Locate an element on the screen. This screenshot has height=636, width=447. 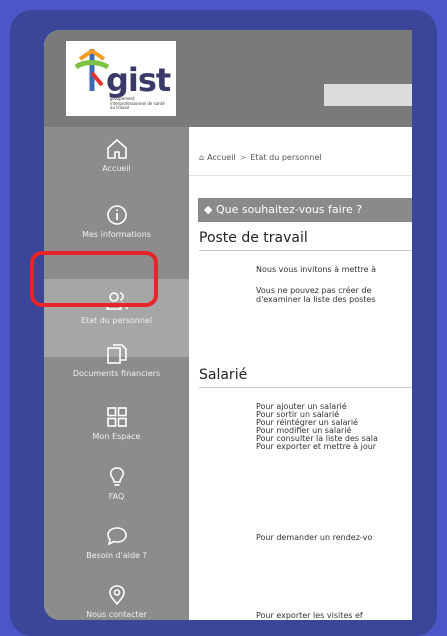
panel-header: ◆ Que souhaitez-vous faire ? is located at coordinates (305, 210).